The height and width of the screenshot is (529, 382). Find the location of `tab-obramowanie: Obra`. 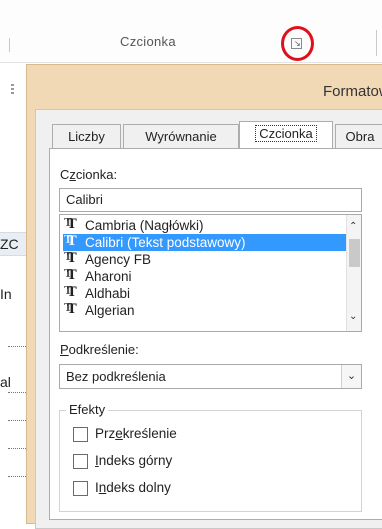

tab-obramowanie: Obra is located at coordinates (358, 136).